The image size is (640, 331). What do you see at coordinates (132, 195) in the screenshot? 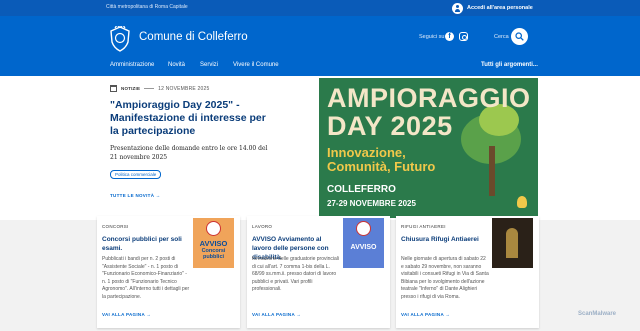
I see `all-news-label: TUTTE LE NOVITÀ` at bounding box center [132, 195].